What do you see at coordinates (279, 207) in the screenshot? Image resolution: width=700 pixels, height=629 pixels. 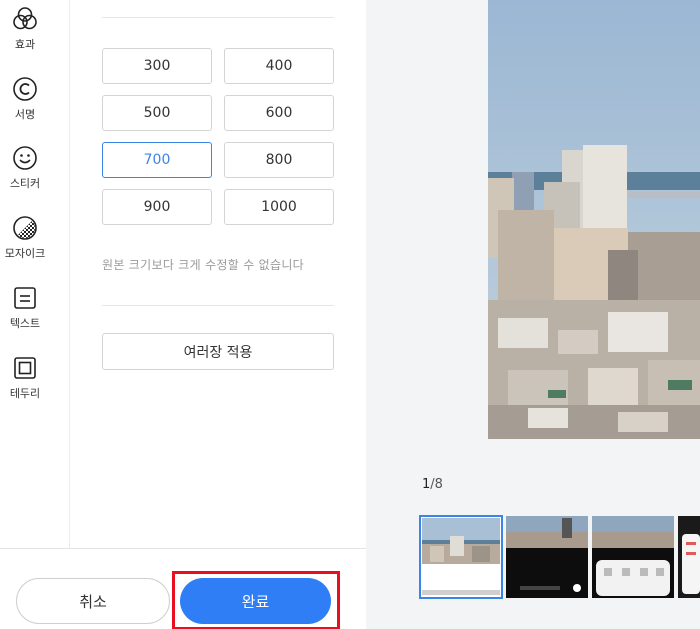 I see `size-option-1000: 1000` at bounding box center [279, 207].